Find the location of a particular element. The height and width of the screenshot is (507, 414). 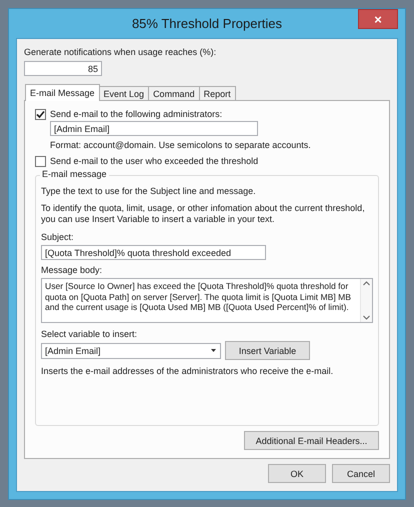

format-hint: Format: account@domain. Use semicolons to separate accounts. is located at coordinates (181, 145).